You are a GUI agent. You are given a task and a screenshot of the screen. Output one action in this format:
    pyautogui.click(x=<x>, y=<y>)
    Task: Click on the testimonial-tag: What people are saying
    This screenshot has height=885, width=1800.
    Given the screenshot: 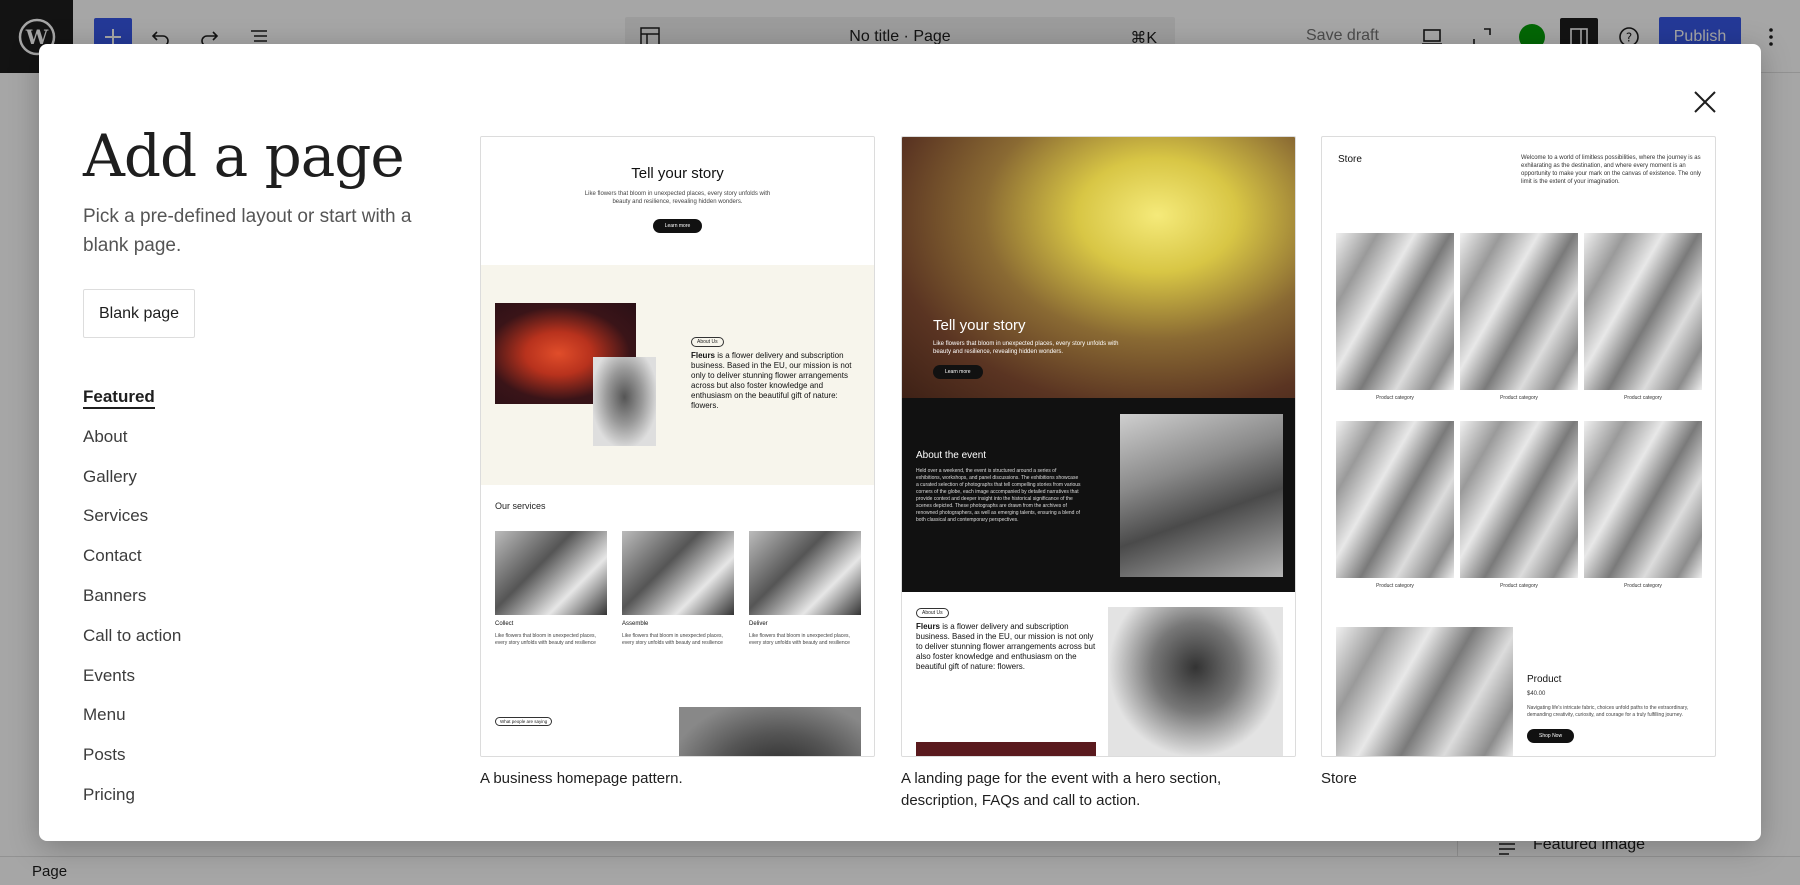 What is the action you would take?
    pyautogui.click(x=524, y=721)
    